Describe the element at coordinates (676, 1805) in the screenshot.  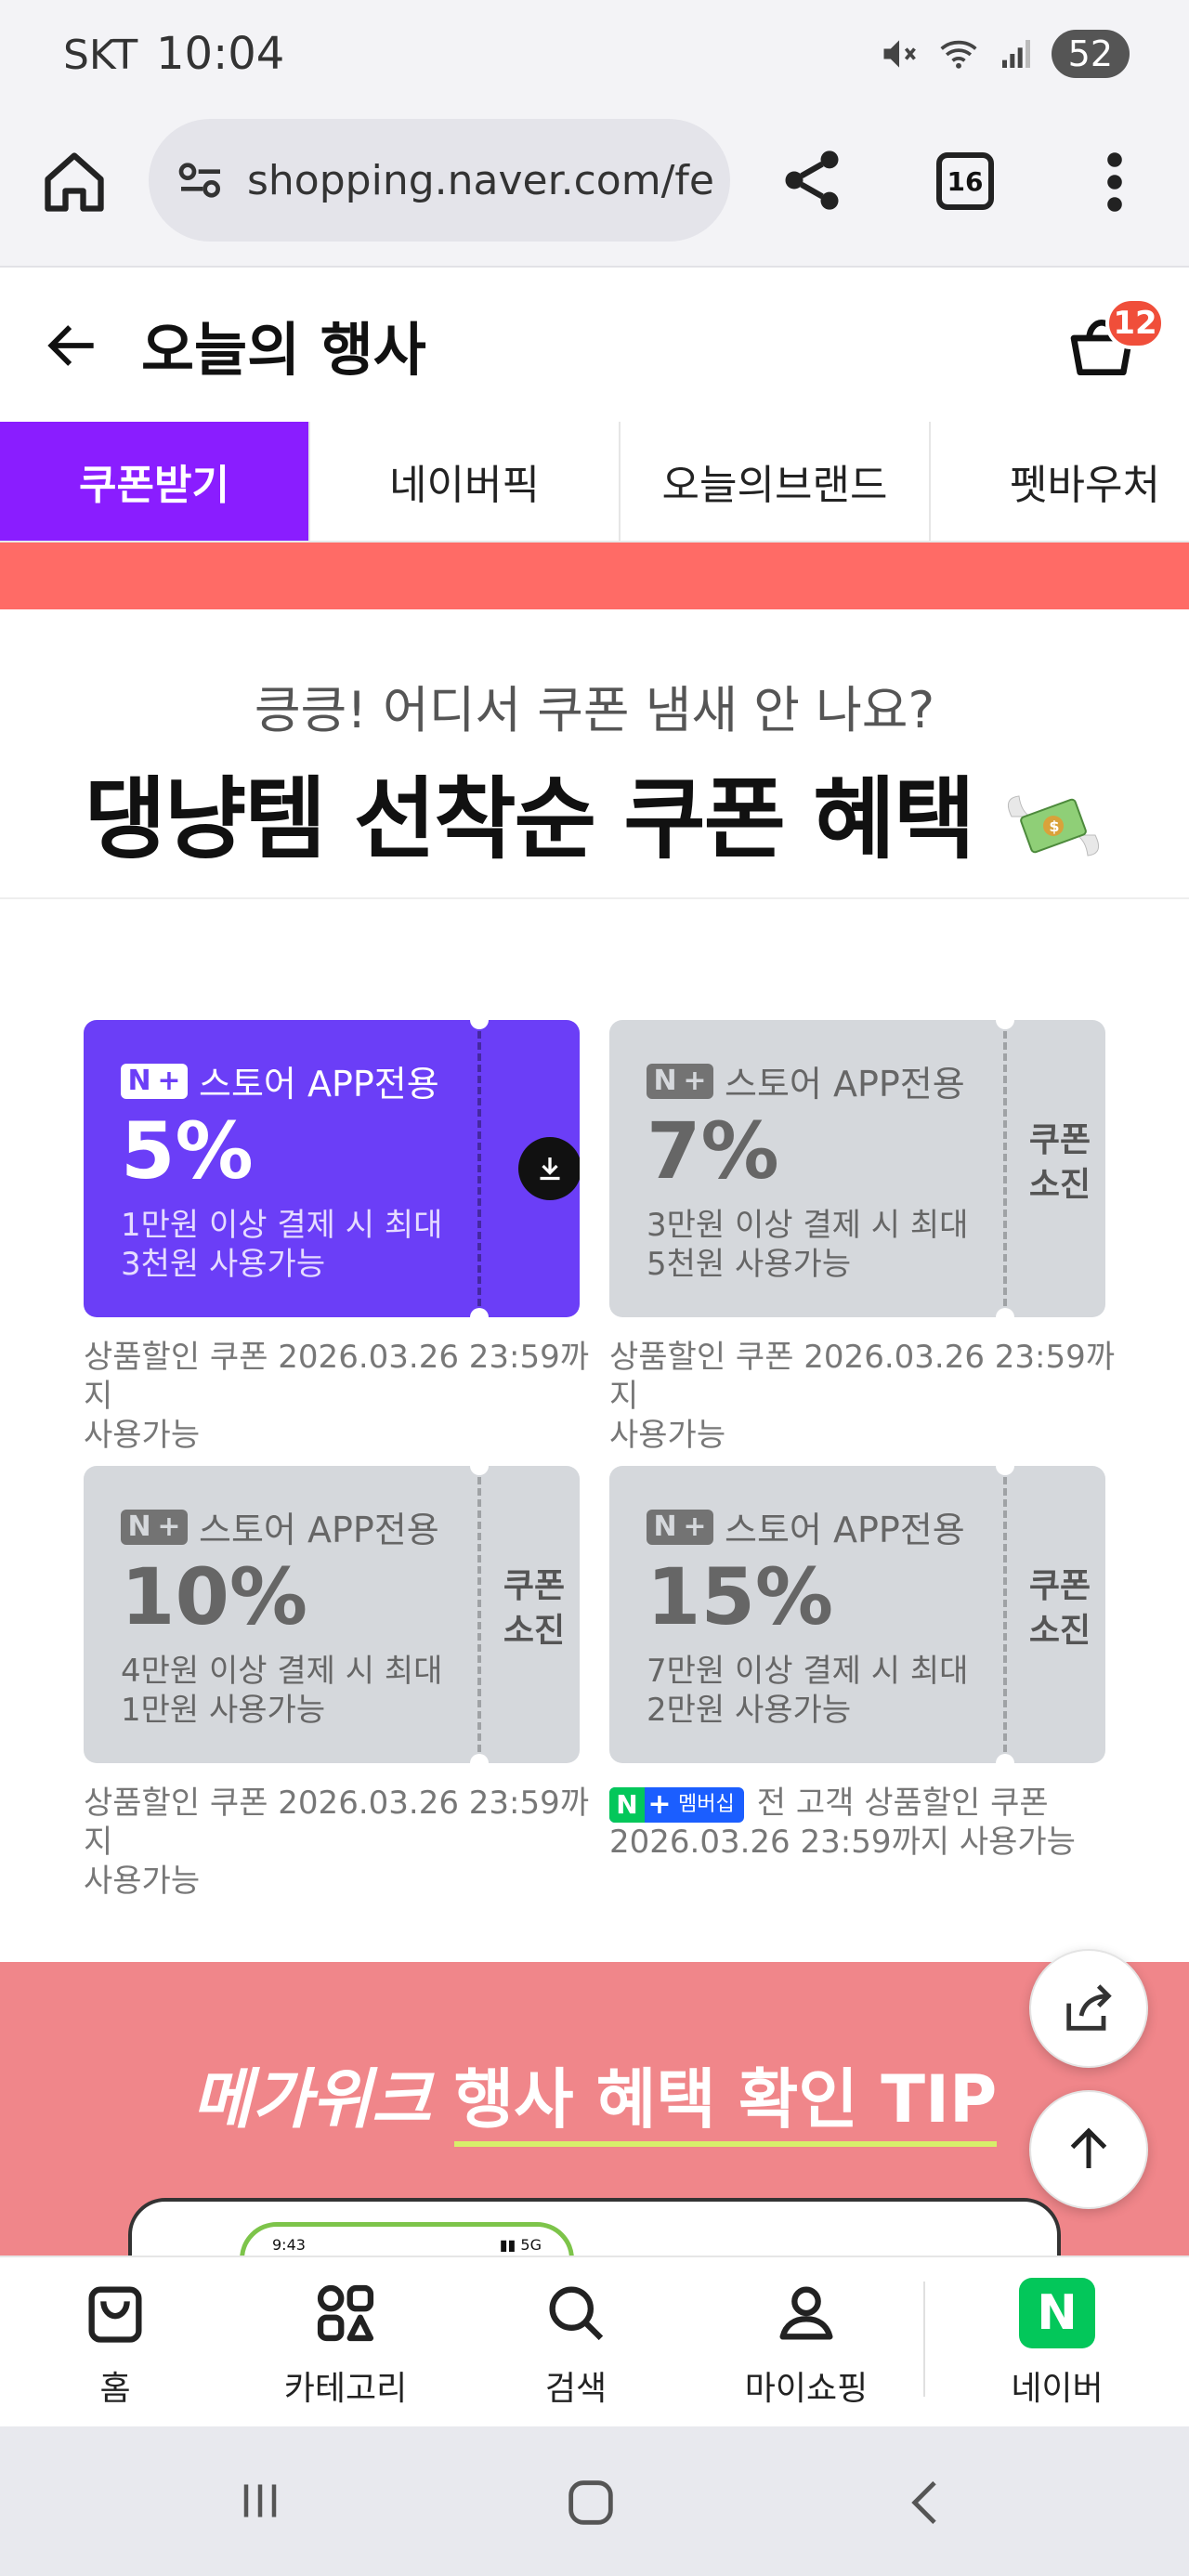
I see `naver-plus-membership-badge: N + 멤버십` at that location.